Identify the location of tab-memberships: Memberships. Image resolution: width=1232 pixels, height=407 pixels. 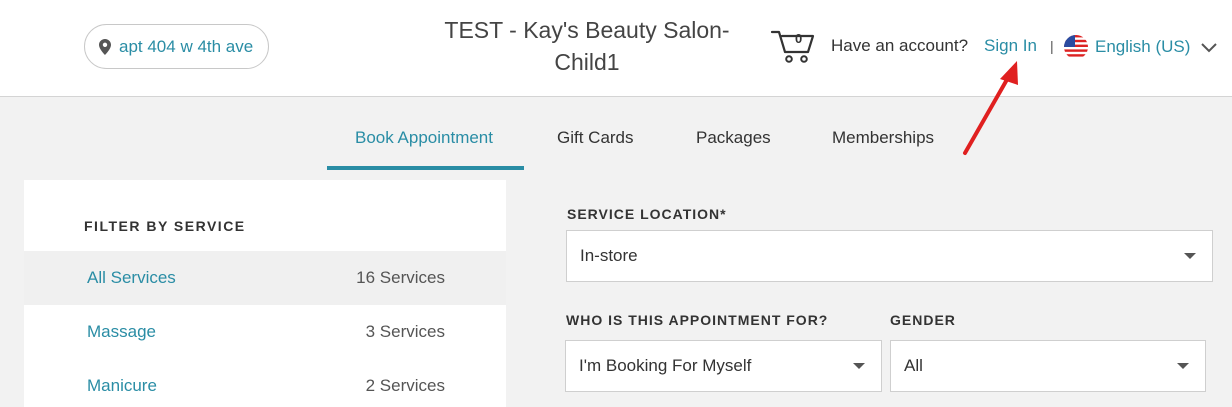
(883, 138).